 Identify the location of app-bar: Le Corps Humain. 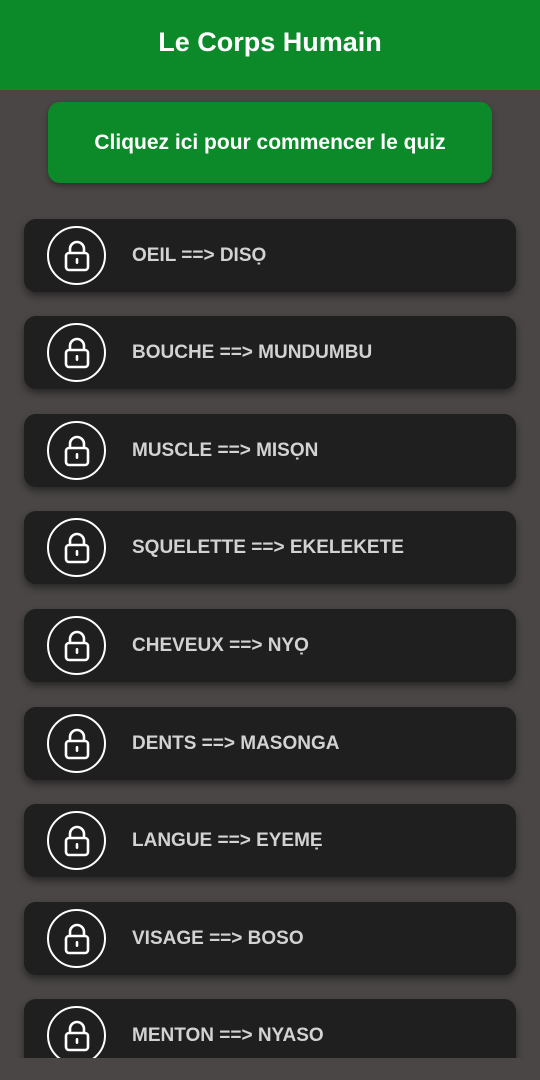
(270, 45).